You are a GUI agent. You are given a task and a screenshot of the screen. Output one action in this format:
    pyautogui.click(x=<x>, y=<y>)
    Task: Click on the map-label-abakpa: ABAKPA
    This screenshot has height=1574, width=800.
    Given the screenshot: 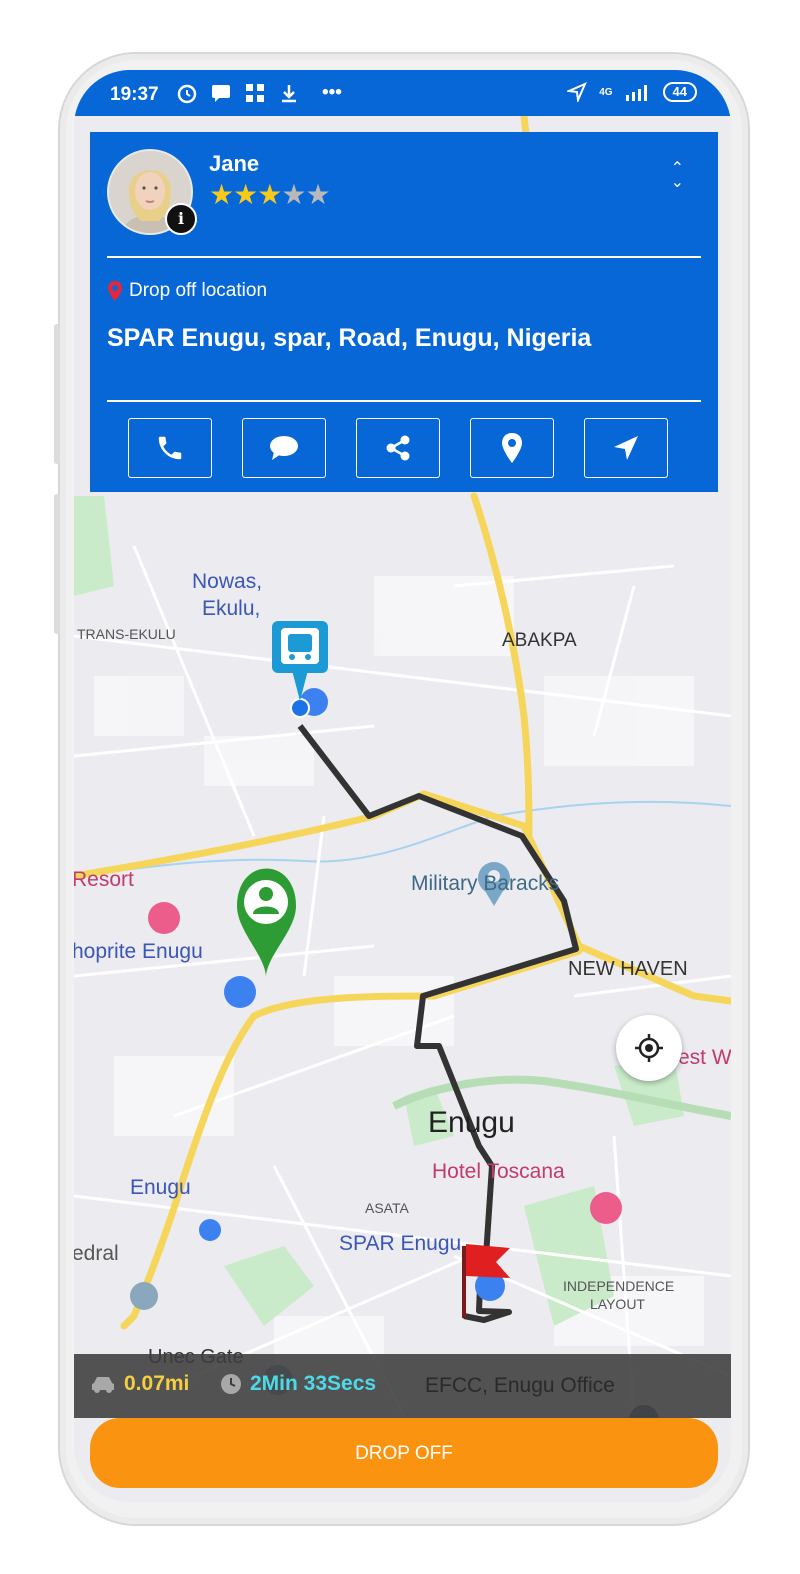 What is the action you would take?
    pyautogui.click(x=539, y=640)
    